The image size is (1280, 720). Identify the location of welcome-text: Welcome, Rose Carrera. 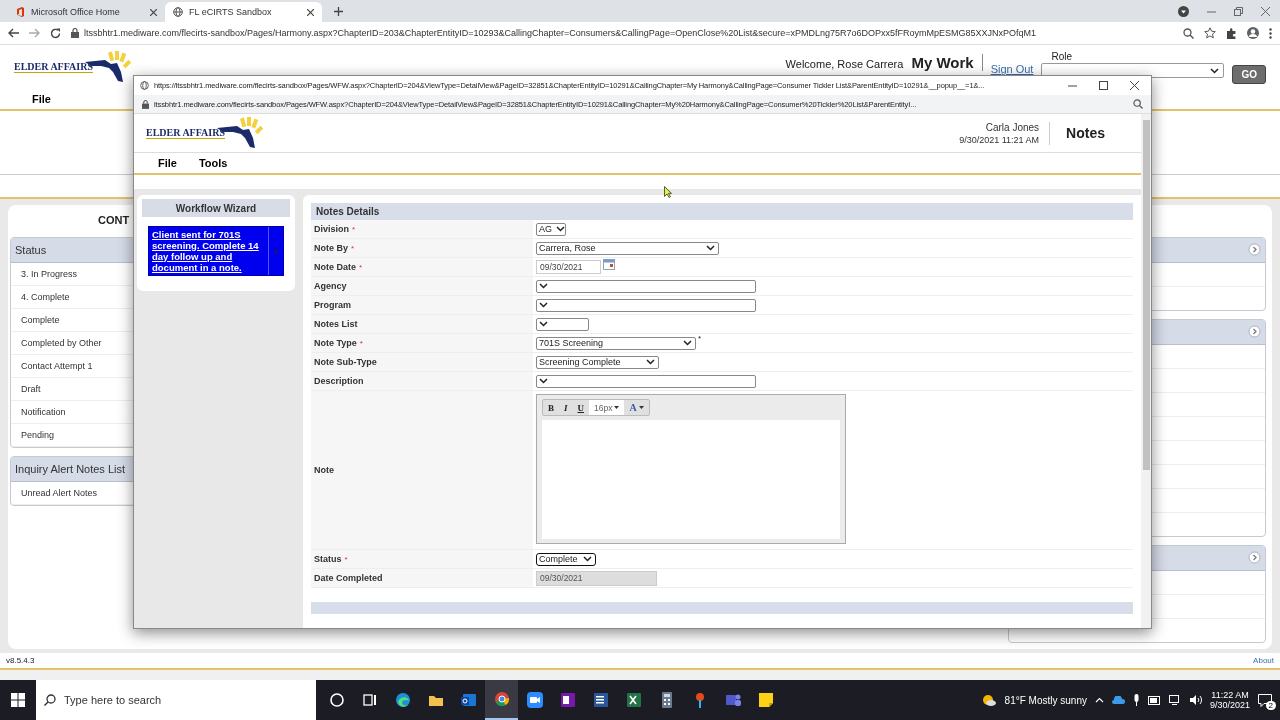
(844, 64).